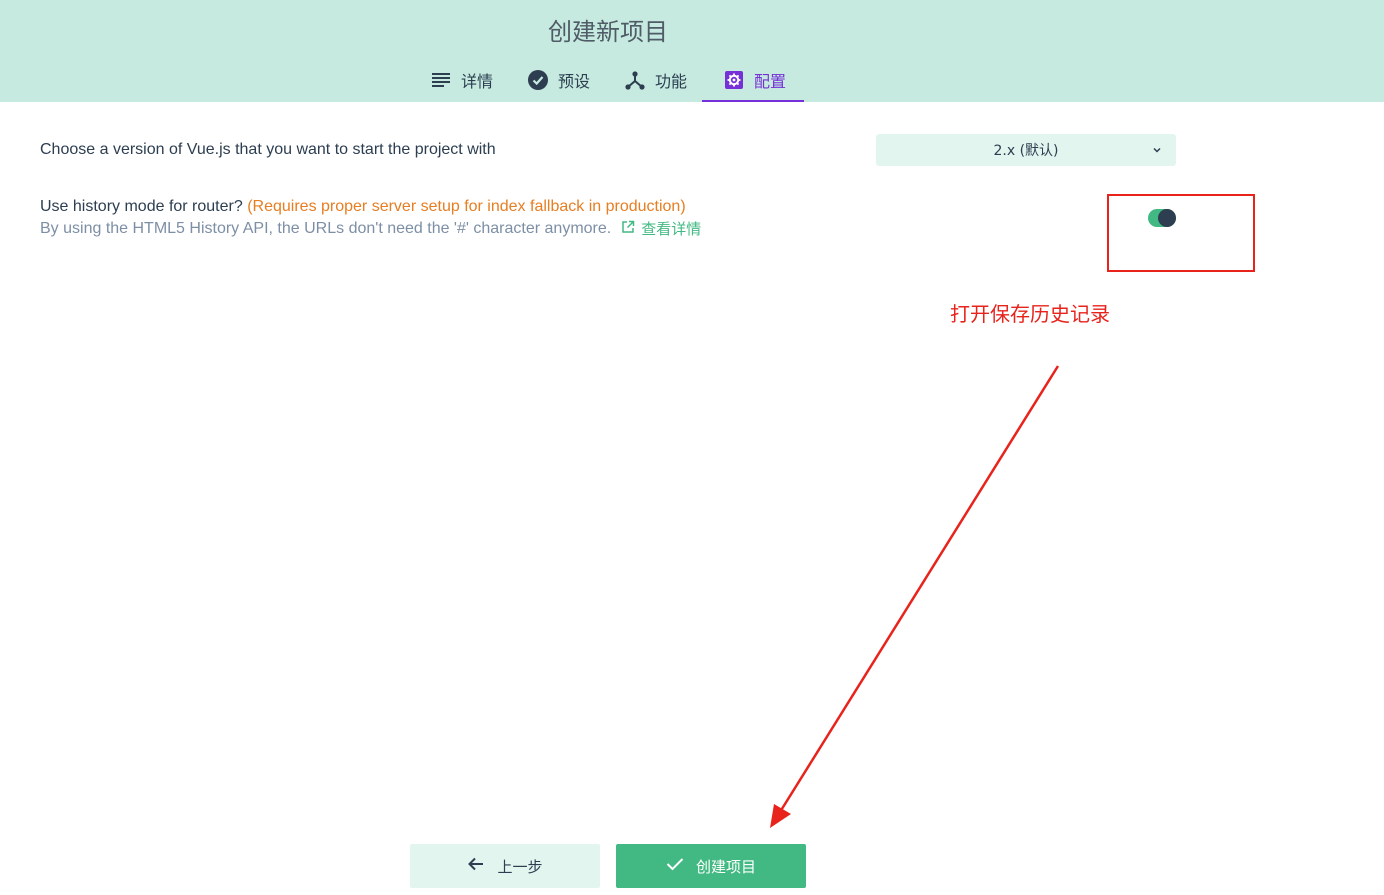 This screenshot has width=1384, height=895. I want to click on create-project-button: 创建项目, so click(711, 866).